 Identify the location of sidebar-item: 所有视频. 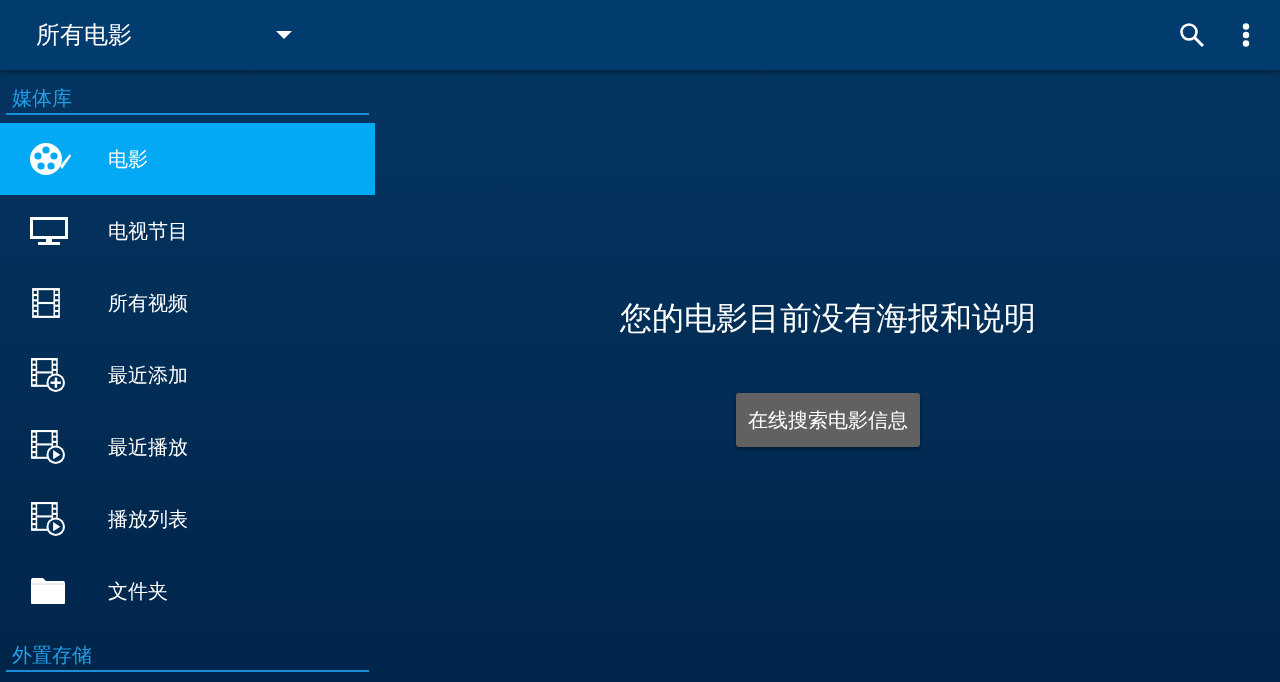
(187, 303).